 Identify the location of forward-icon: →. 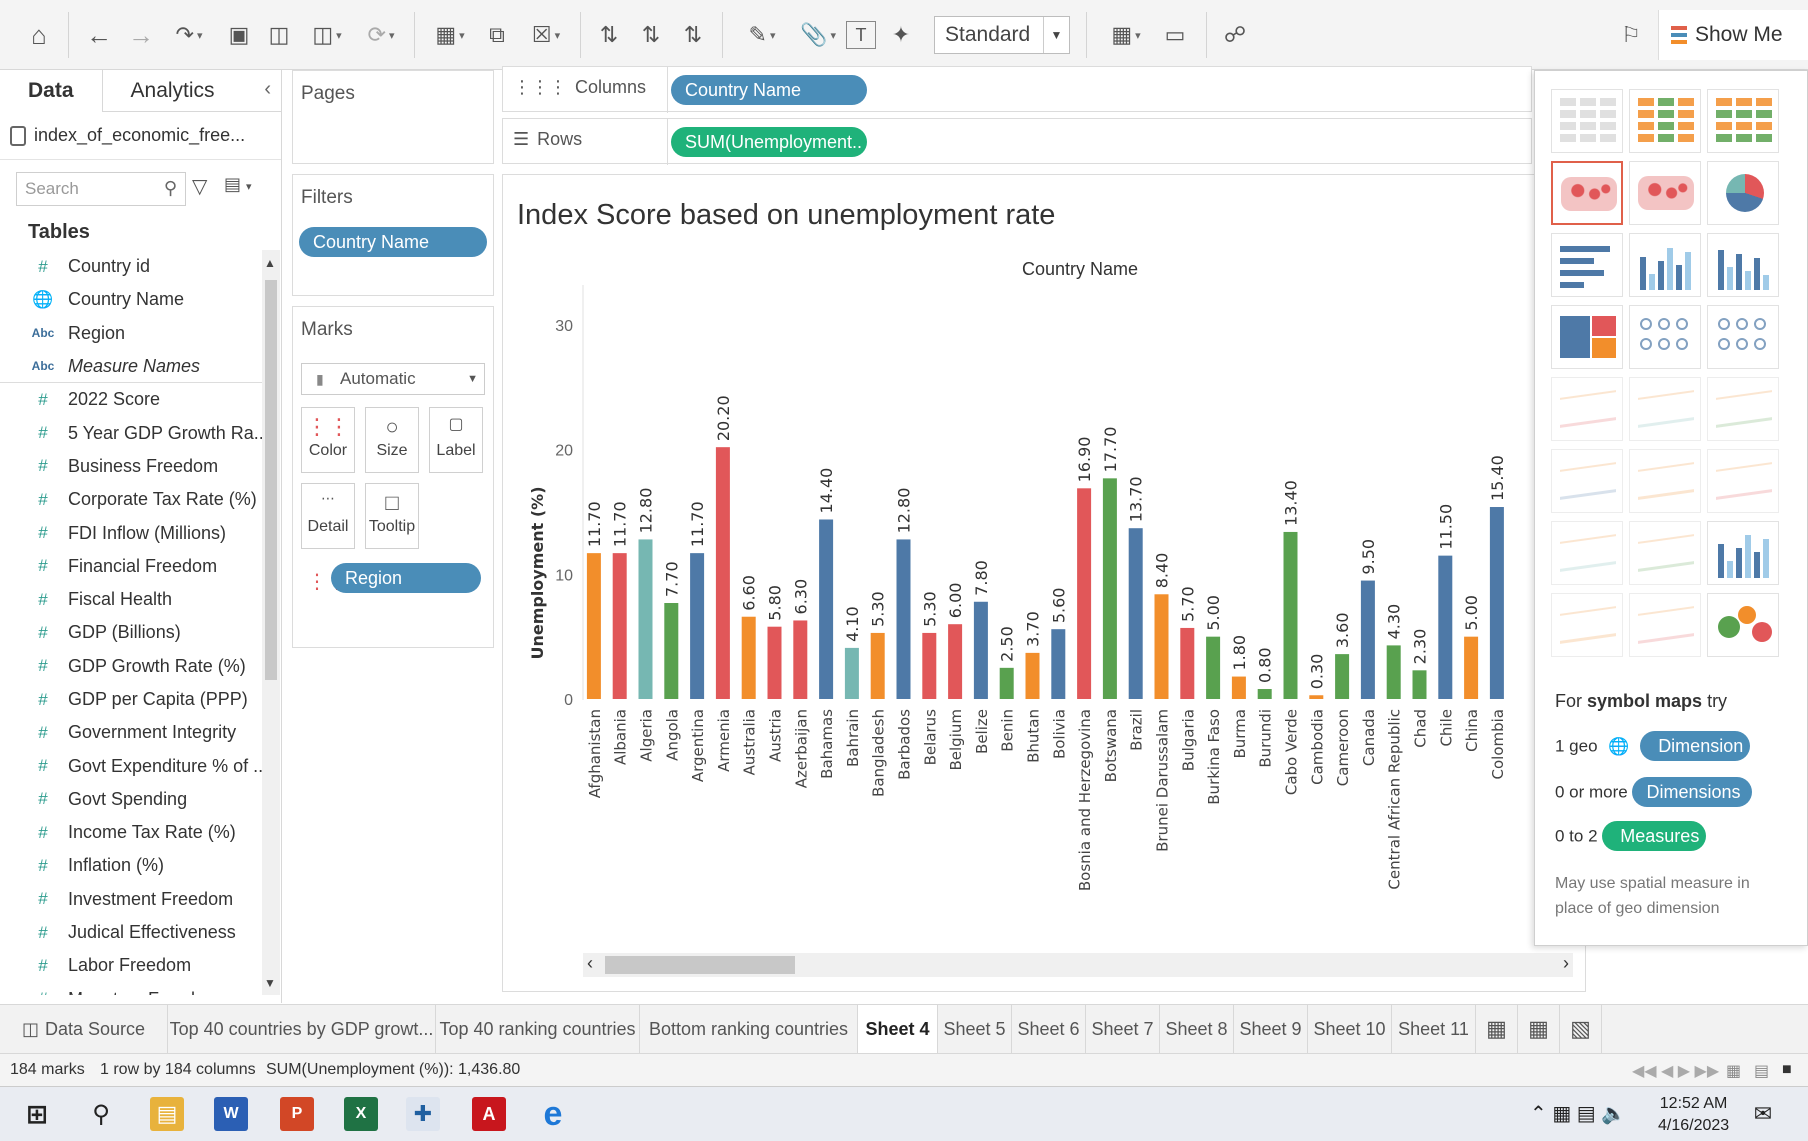
(141, 35).